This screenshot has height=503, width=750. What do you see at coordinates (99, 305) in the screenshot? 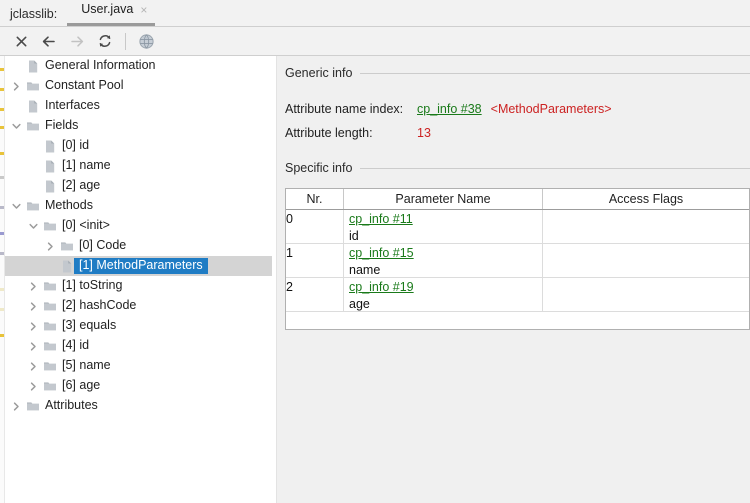
I see `tree-item-label: [2] hashCode` at bounding box center [99, 305].